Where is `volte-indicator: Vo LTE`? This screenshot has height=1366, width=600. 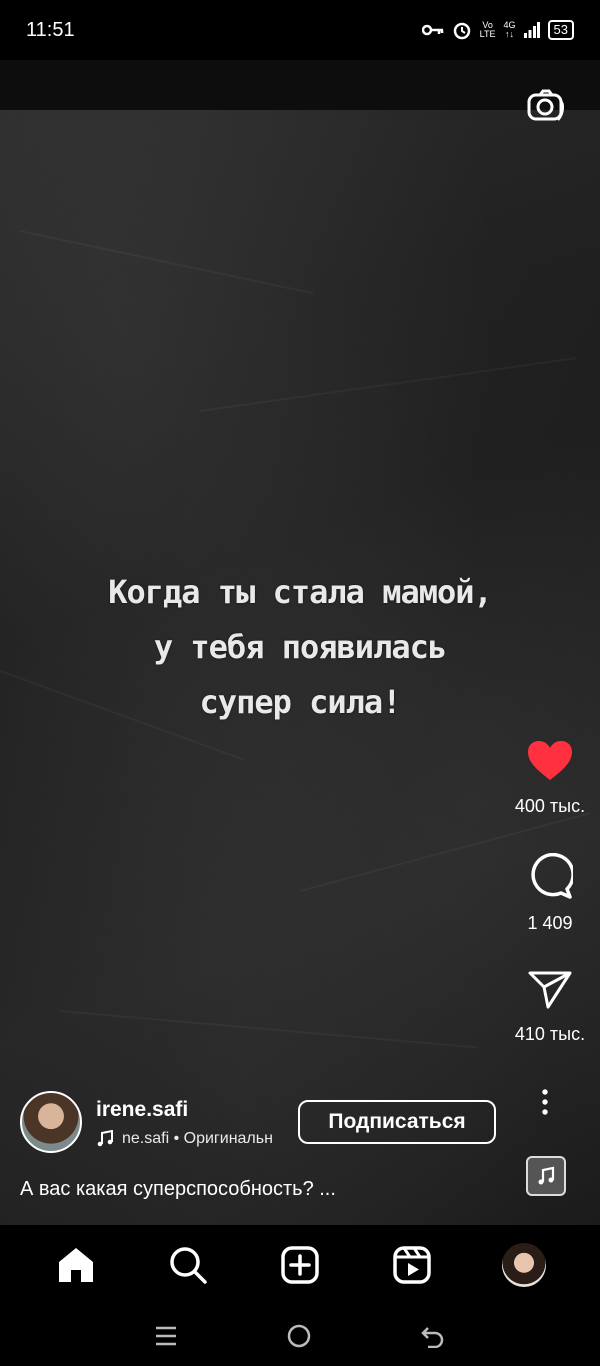
volte-indicator: Vo LTE is located at coordinates (487, 29).